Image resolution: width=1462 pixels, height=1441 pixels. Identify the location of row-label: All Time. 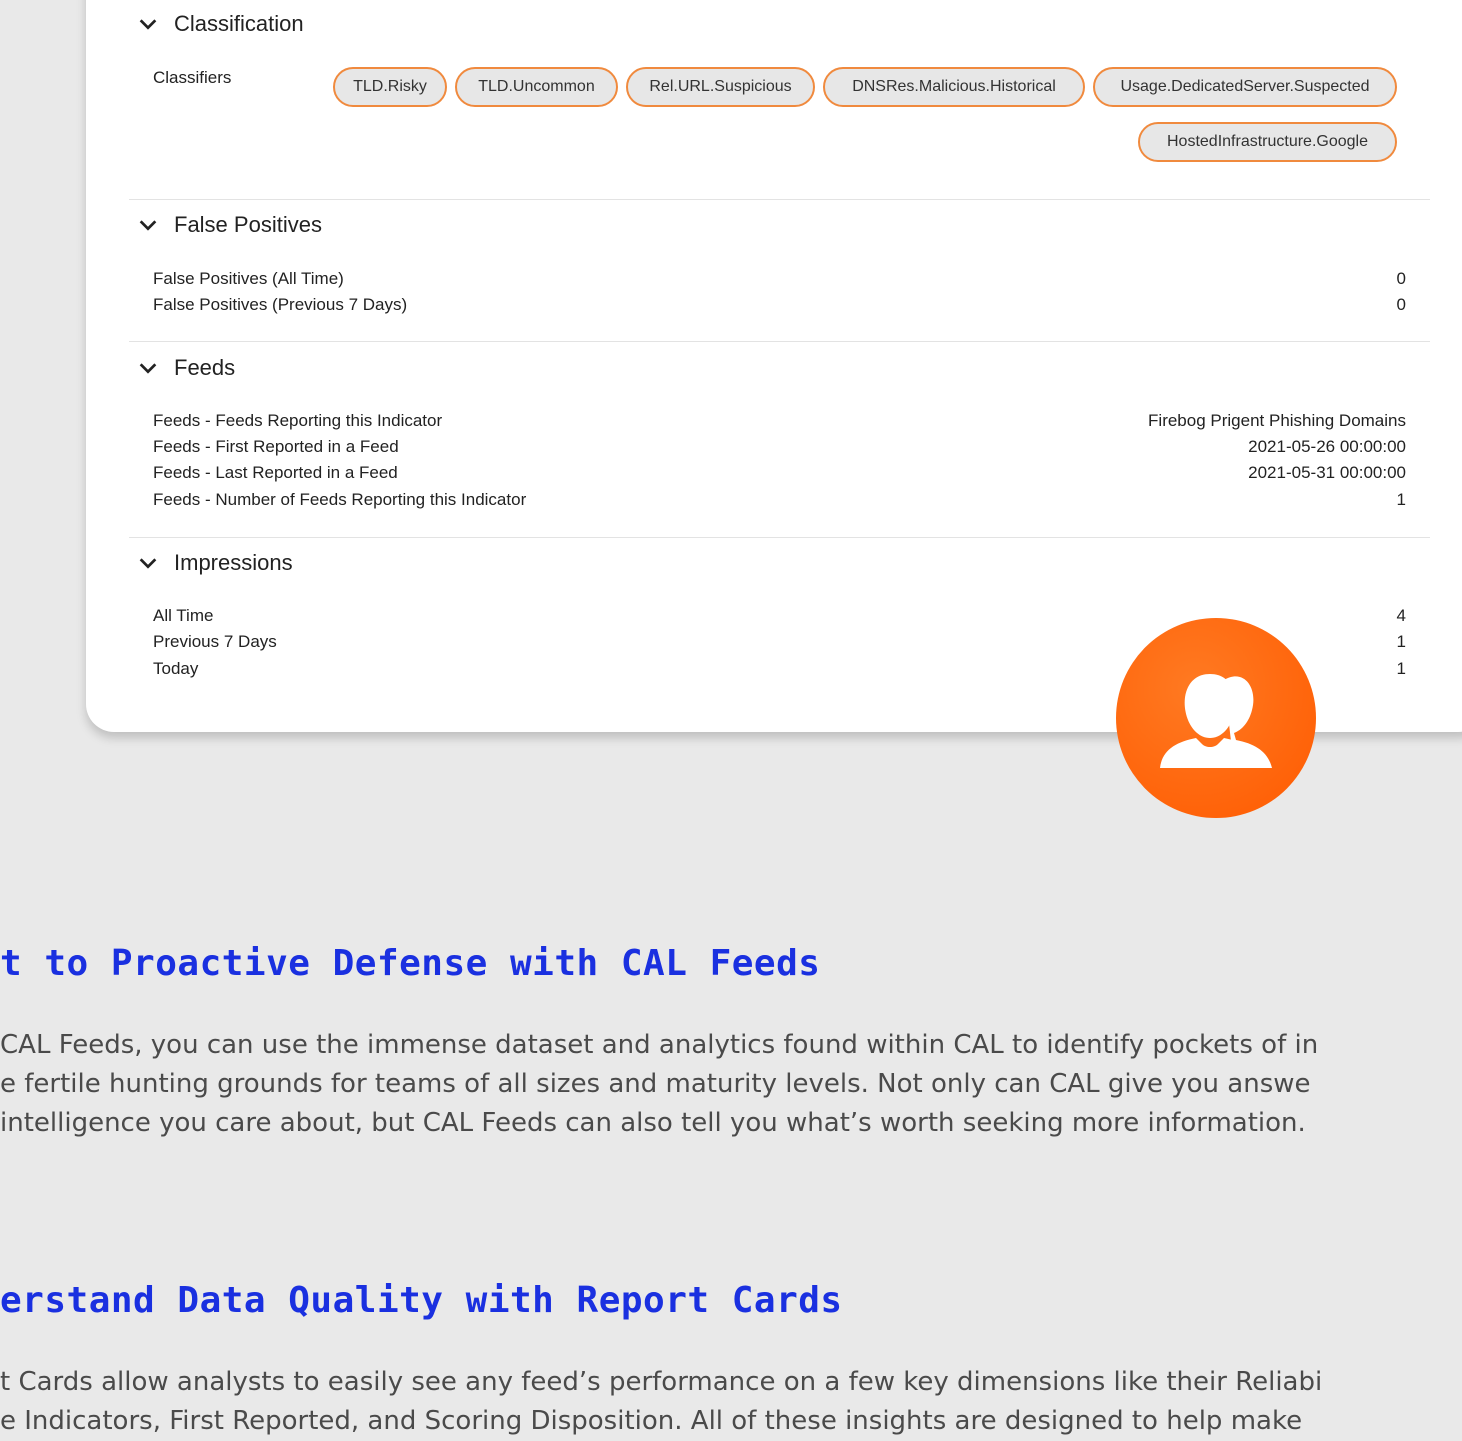
(183, 615).